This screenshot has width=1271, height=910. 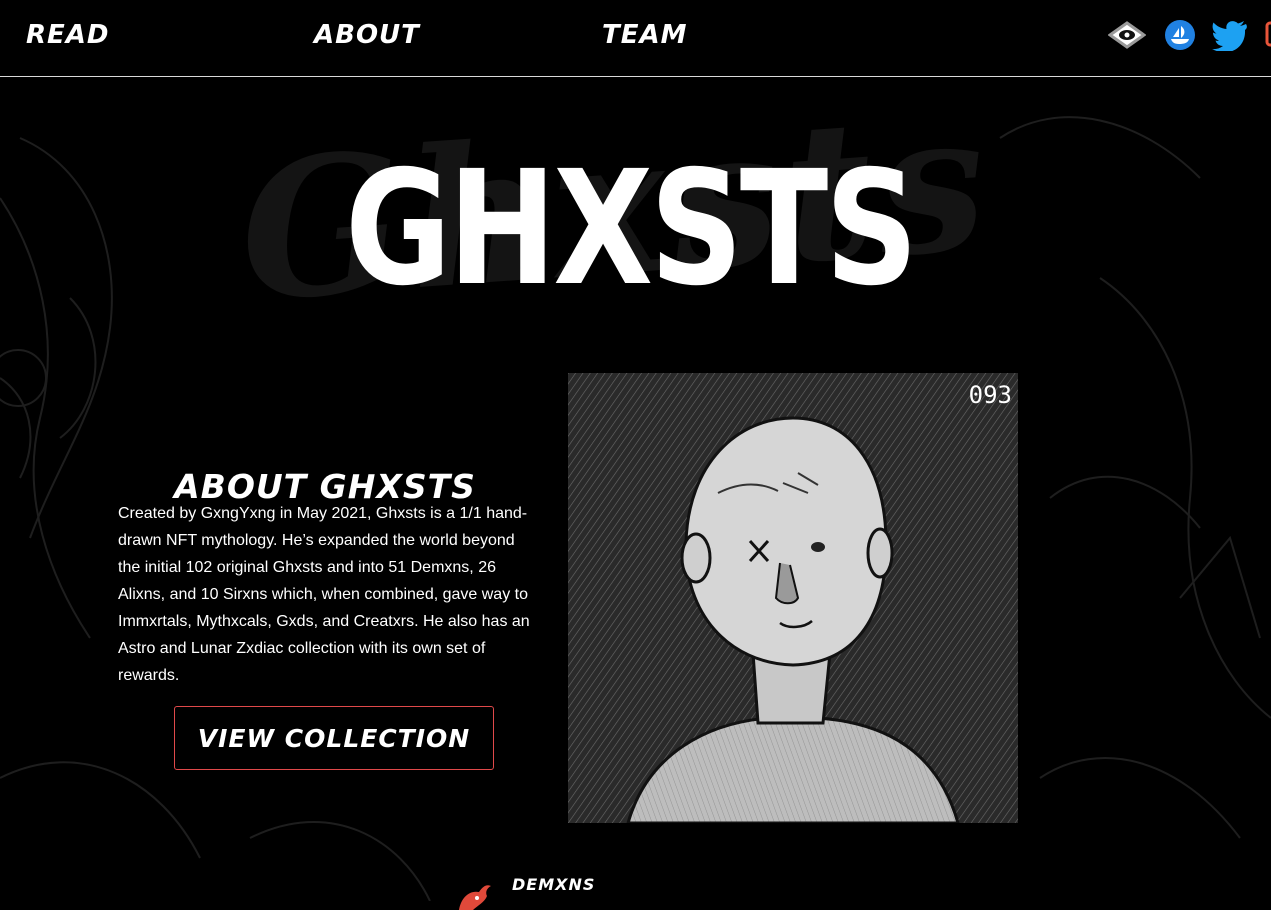 I want to click on top-nav: READ ABOUT TEAM, so click(x=635, y=38).